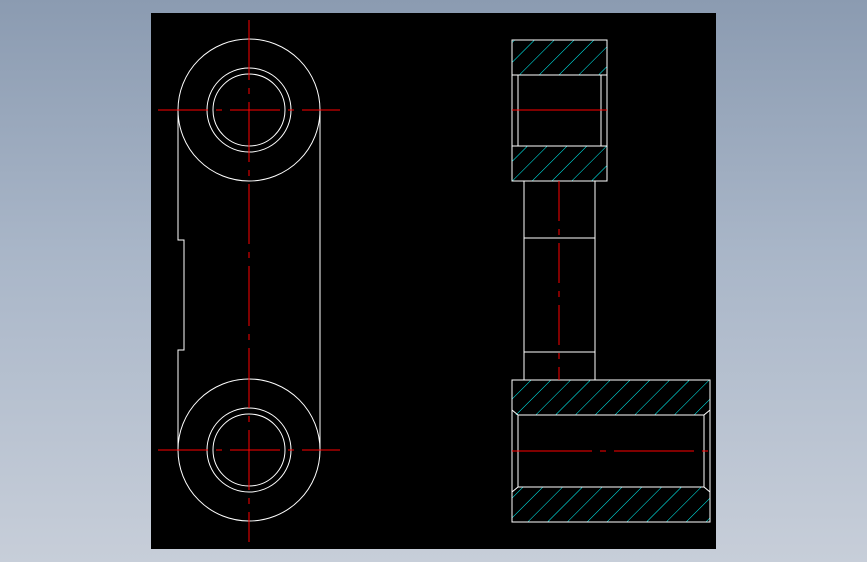 The image size is (867, 562). Describe the element at coordinates (559, 163) in the screenshot. I see `top-hub-hatch-lower` at that location.